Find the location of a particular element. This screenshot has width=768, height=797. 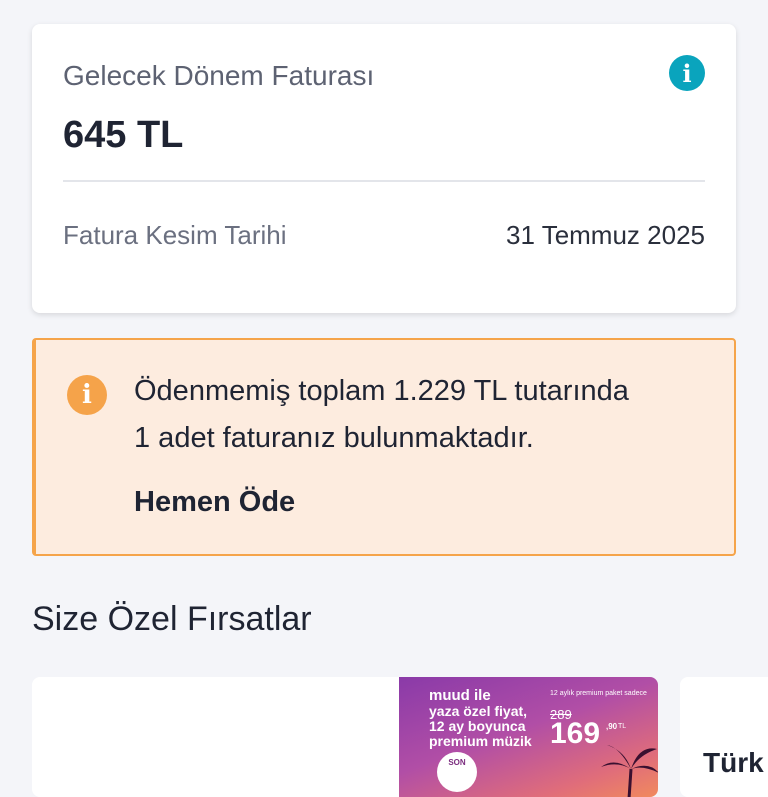

warning-icon: i is located at coordinates (87, 395).